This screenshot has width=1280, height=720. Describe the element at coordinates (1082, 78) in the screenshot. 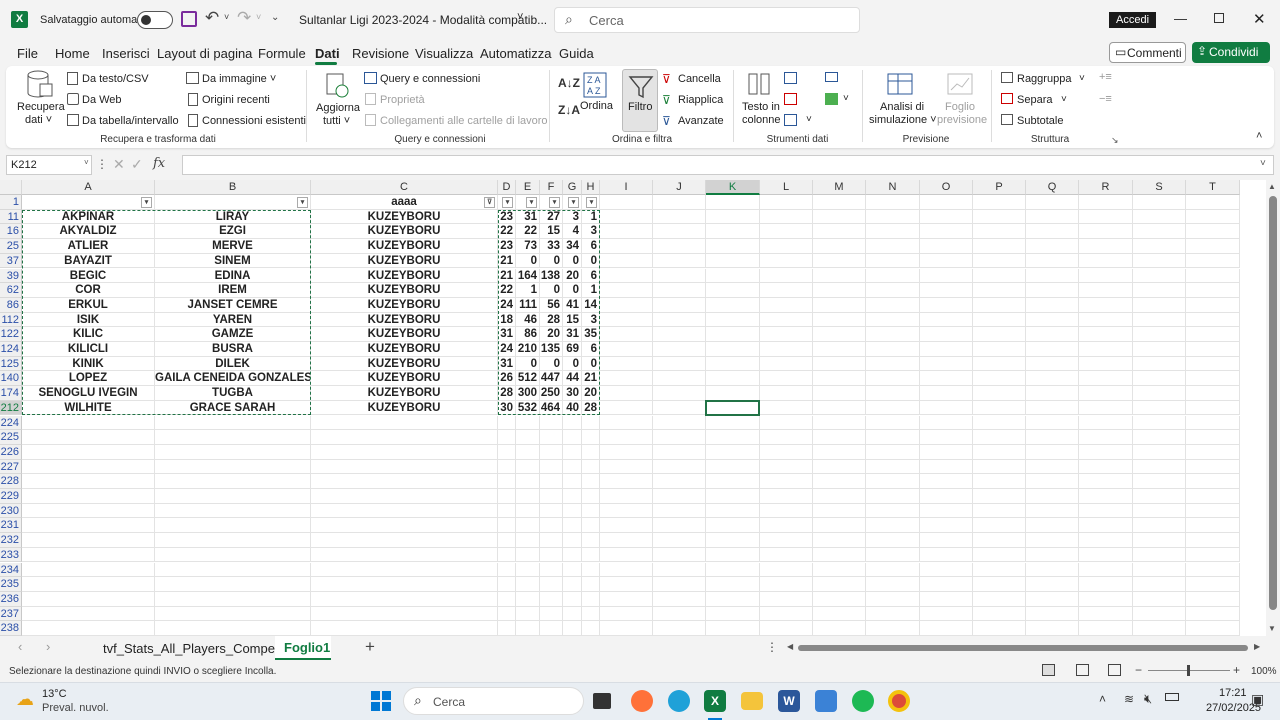

I see `raggruppa-dropdown-icon: ˅` at that location.